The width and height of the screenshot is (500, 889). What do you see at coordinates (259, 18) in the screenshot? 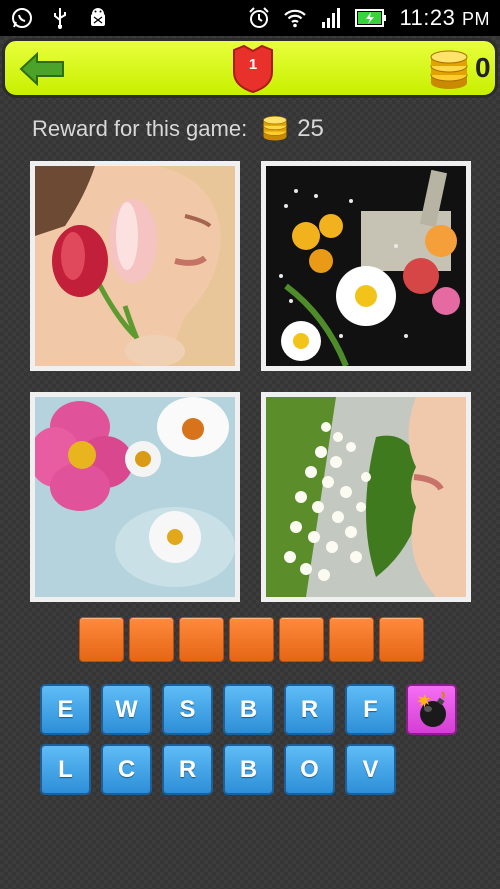
I see `alarm-icon` at bounding box center [259, 18].